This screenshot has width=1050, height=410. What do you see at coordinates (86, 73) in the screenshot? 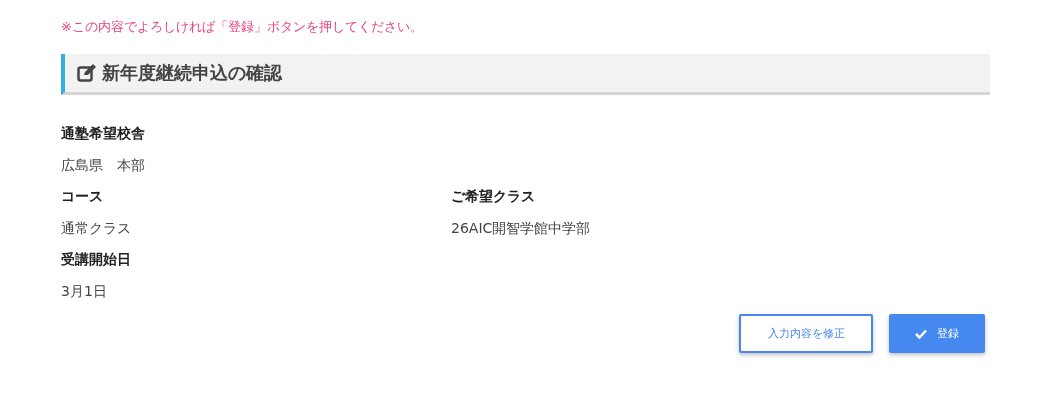
I see `edit-icon` at bounding box center [86, 73].